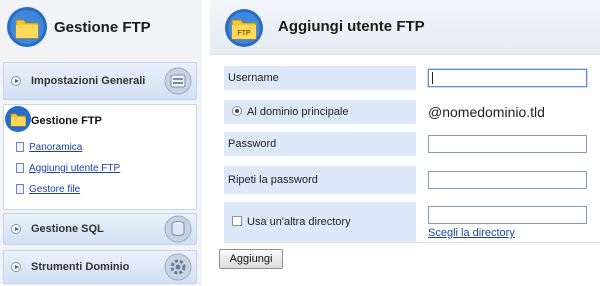 The image size is (600, 286). Describe the element at coordinates (80, 267) in the screenshot. I see `sidebar-item-label: Strumenti Dominio` at that location.